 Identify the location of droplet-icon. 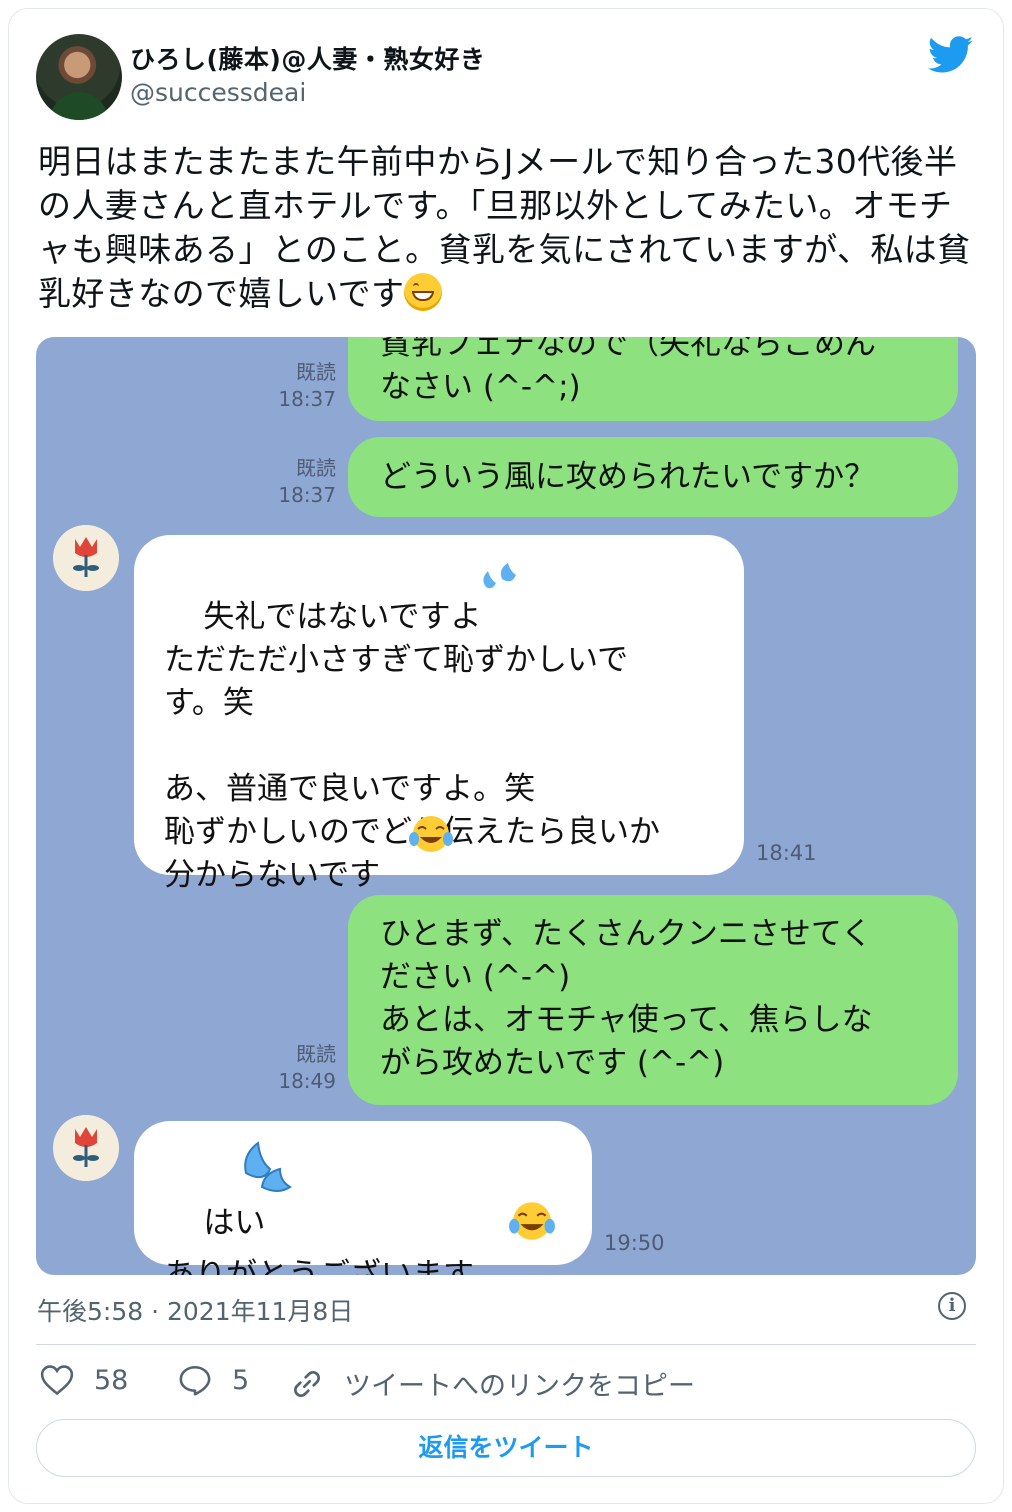
(268, 1166).